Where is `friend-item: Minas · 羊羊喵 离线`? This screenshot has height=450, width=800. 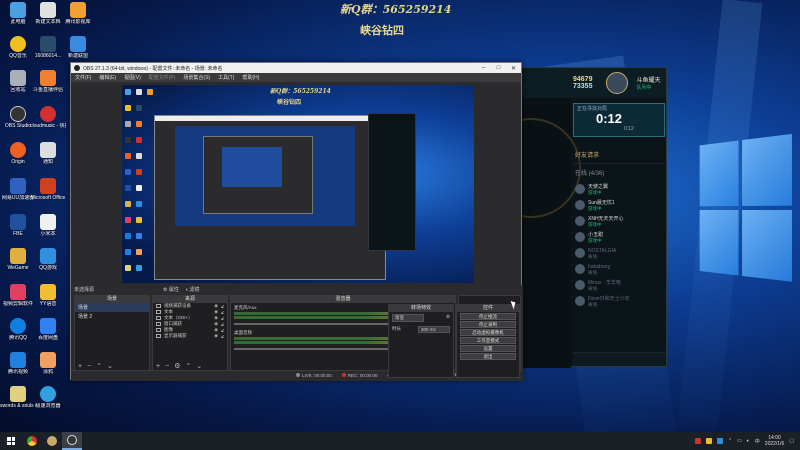
friend-item: Minas · 羊羊喵 离线 is located at coordinates (619, 285).